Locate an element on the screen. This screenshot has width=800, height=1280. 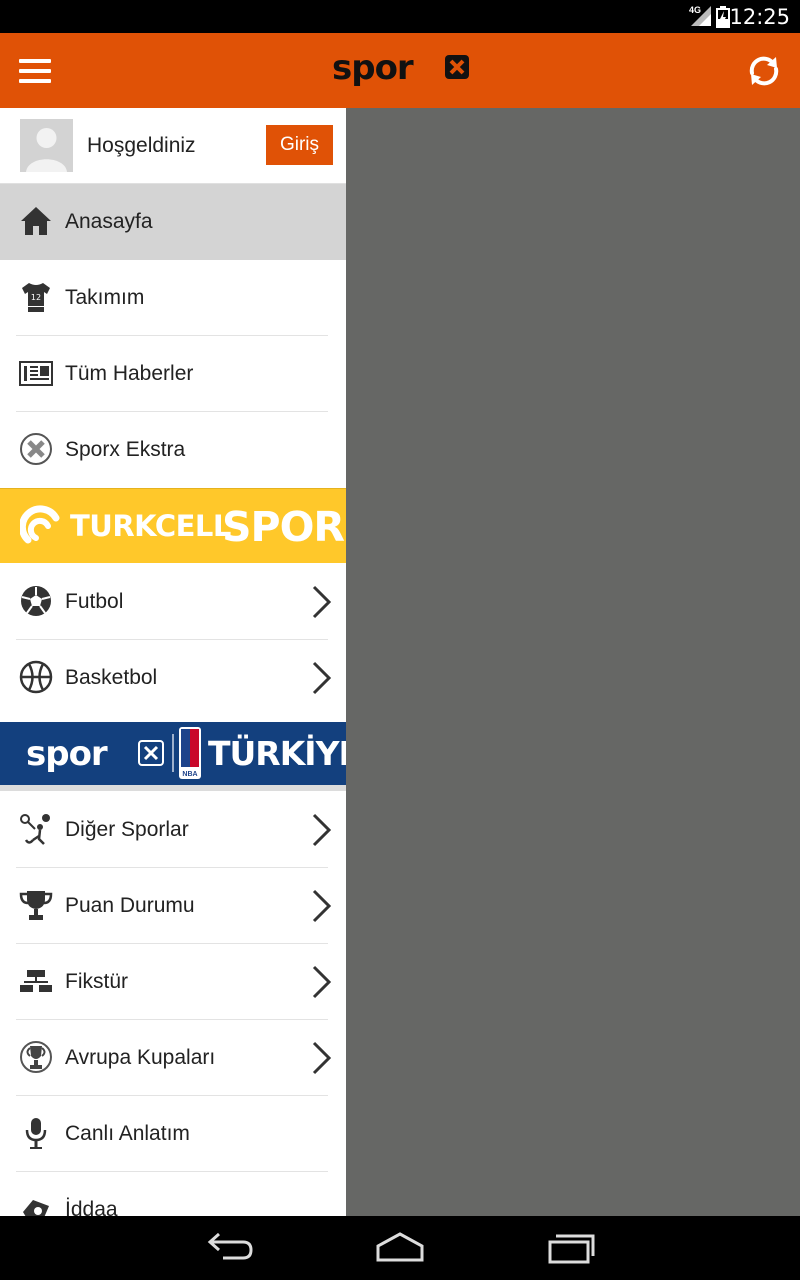
svg-text: 12 is located at coordinates (36, 297).